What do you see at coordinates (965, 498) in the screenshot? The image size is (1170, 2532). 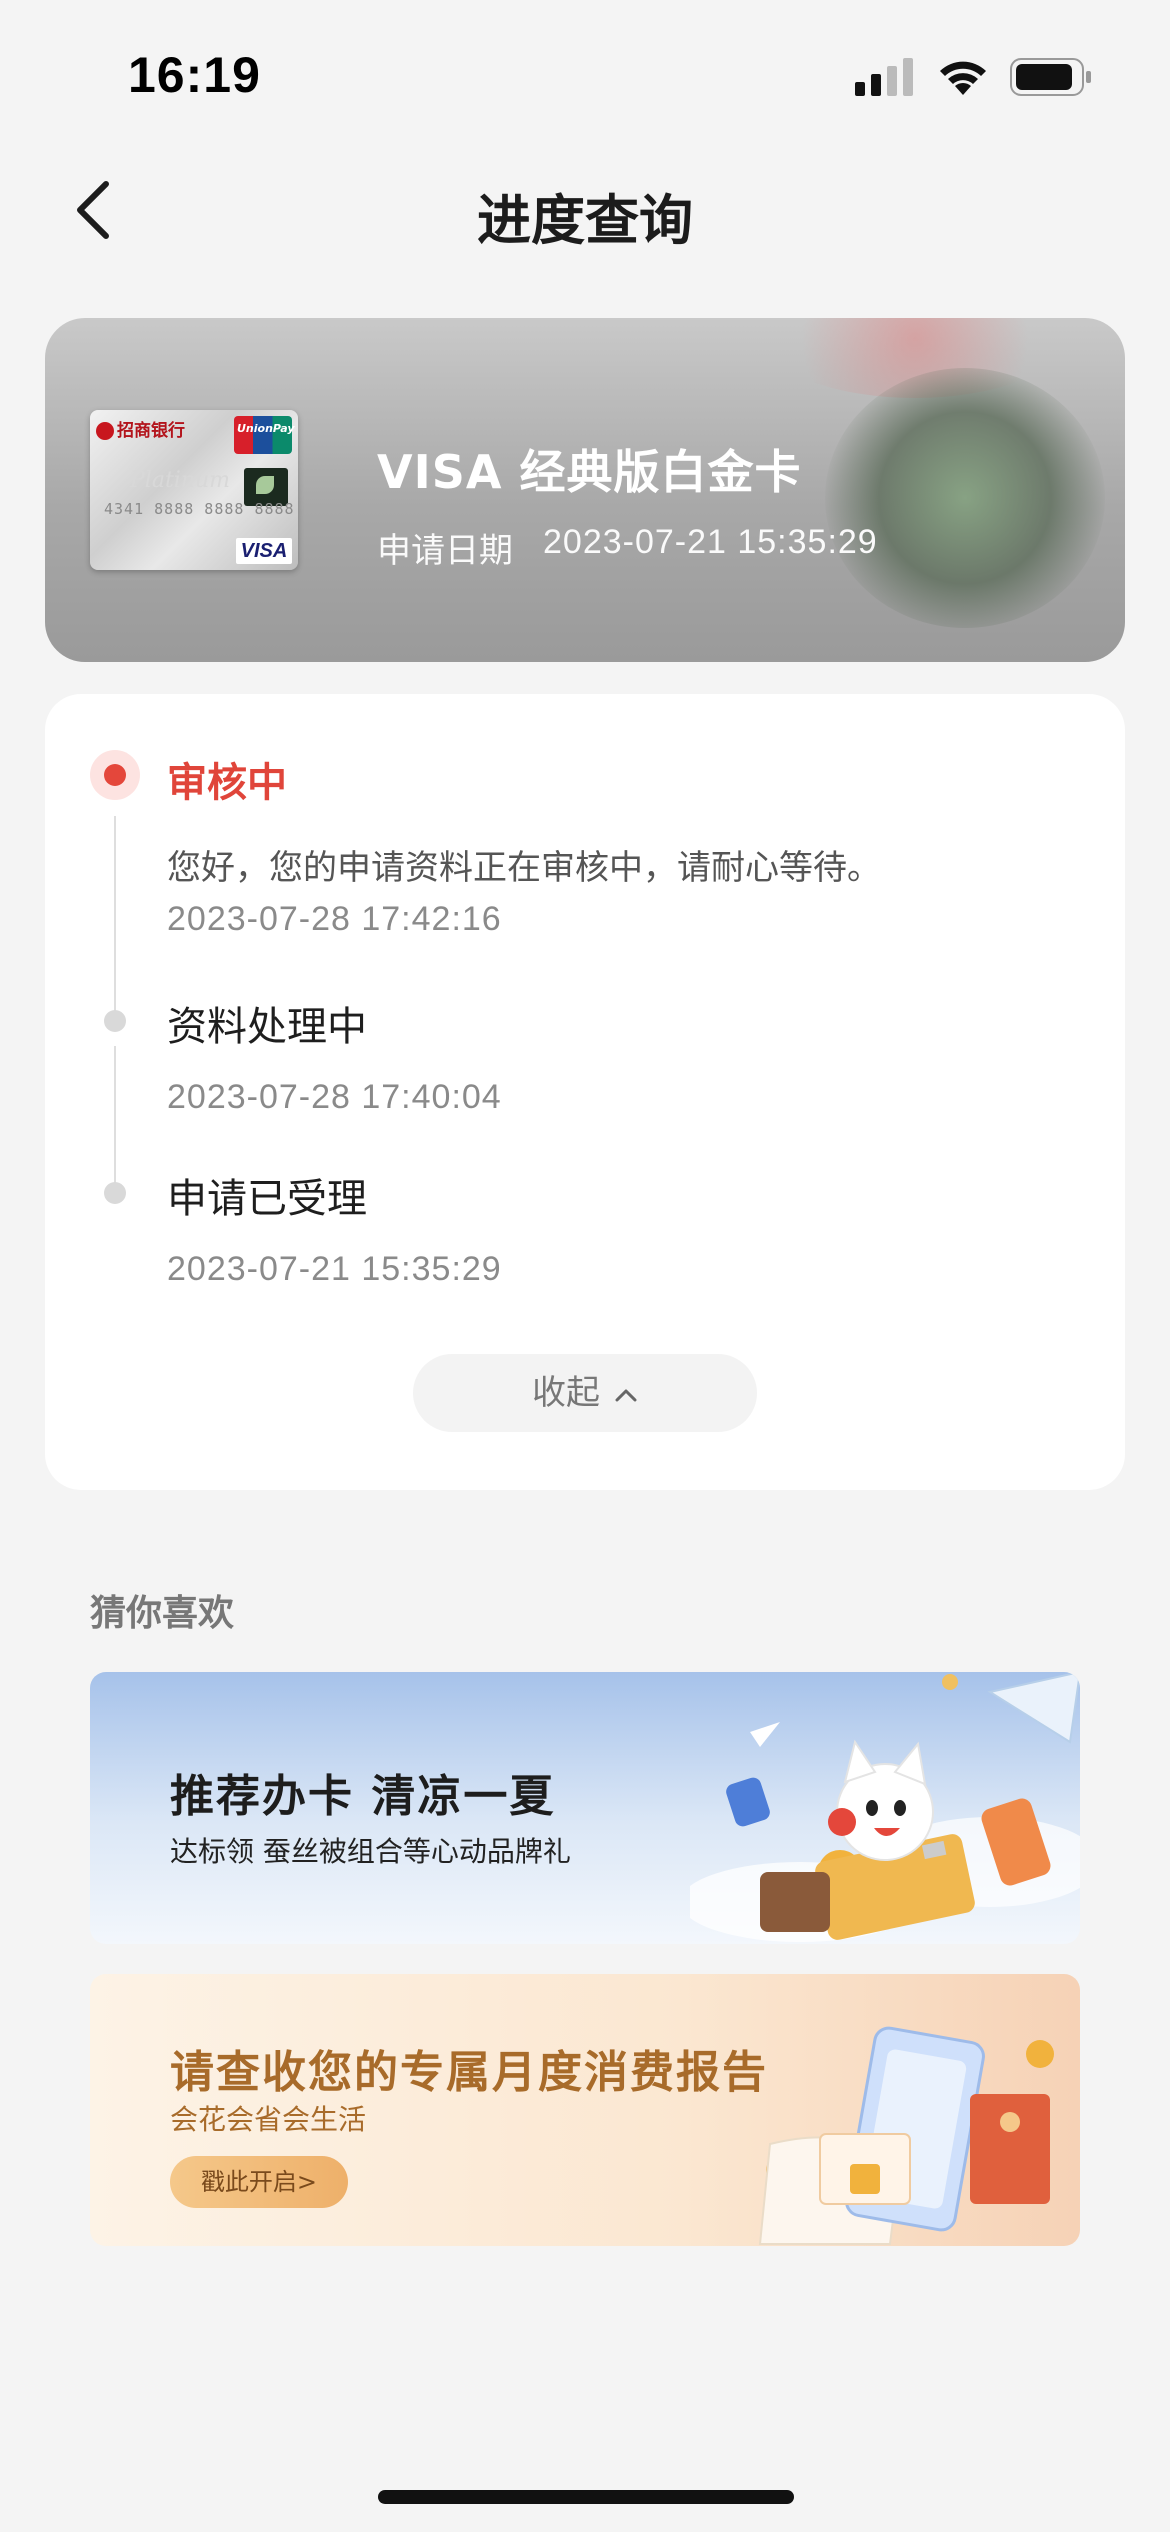 I see `background-blur` at bounding box center [965, 498].